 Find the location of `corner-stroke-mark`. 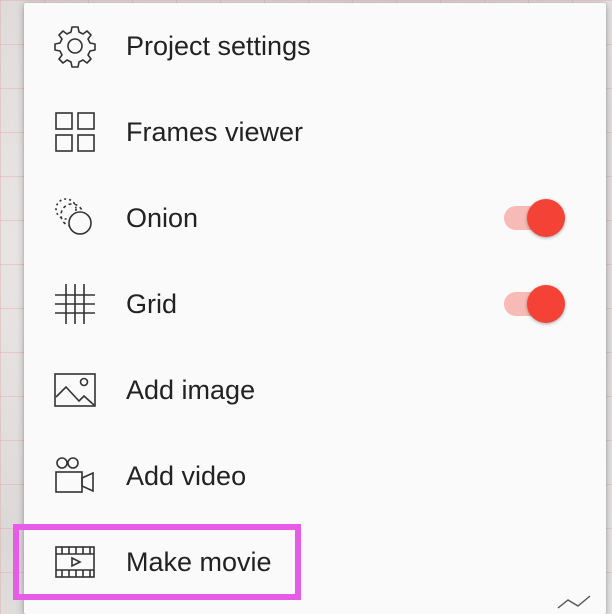

corner-stroke-mark is located at coordinates (574, 602).